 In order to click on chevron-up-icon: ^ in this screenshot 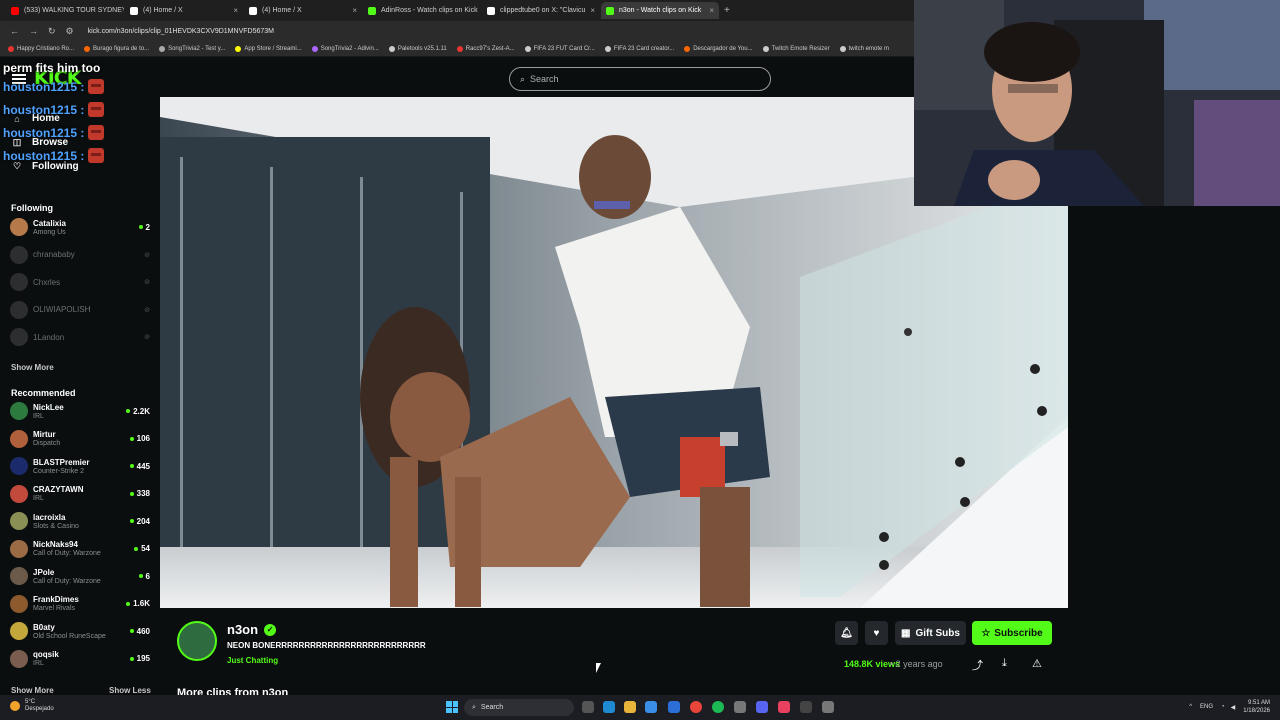, I will do `click(1190, 707)`.